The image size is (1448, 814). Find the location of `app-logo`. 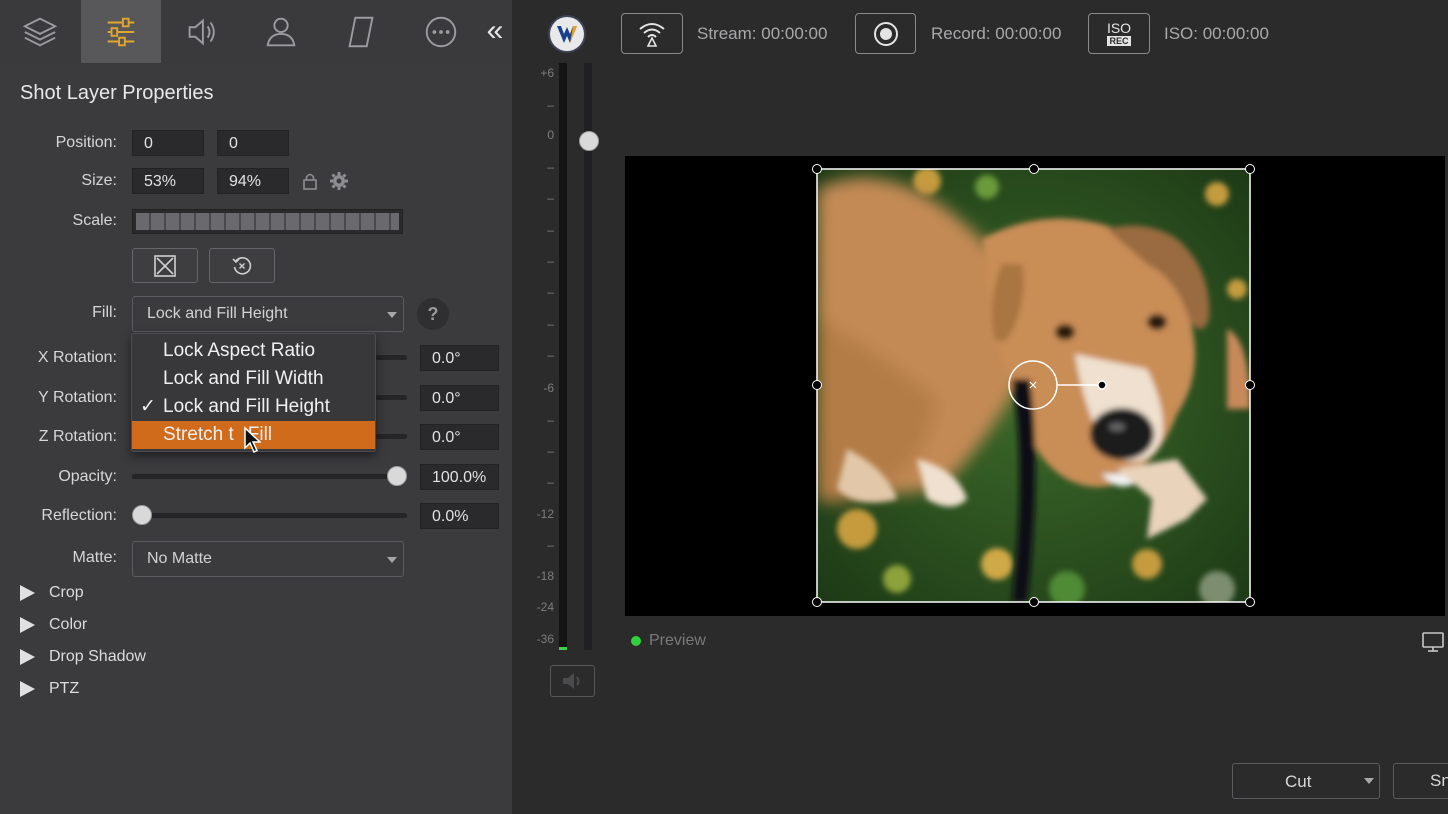

app-logo is located at coordinates (567, 34).